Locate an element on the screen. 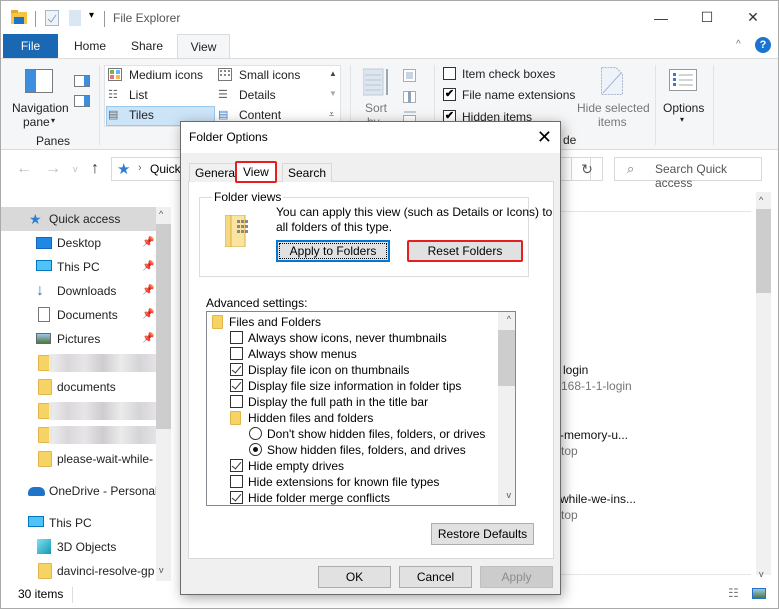 Image resolution: width=779 pixels, height=609 pixels. apply-button: Apply is located at coordinates (516, 577).